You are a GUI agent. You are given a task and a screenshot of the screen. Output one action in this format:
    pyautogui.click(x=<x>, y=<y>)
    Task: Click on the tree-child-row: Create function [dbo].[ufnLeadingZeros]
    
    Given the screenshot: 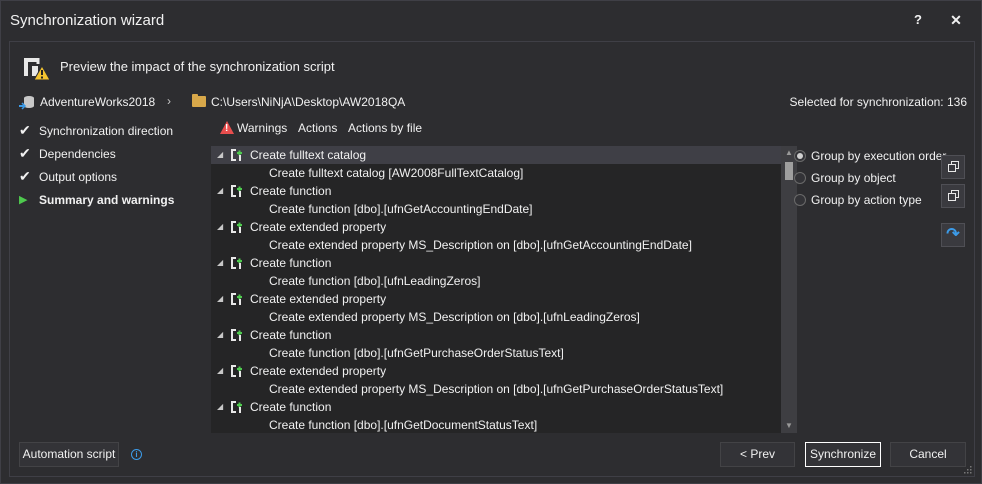 What is the action you would take?
    pyautogui.click(x=496, y=281)
    